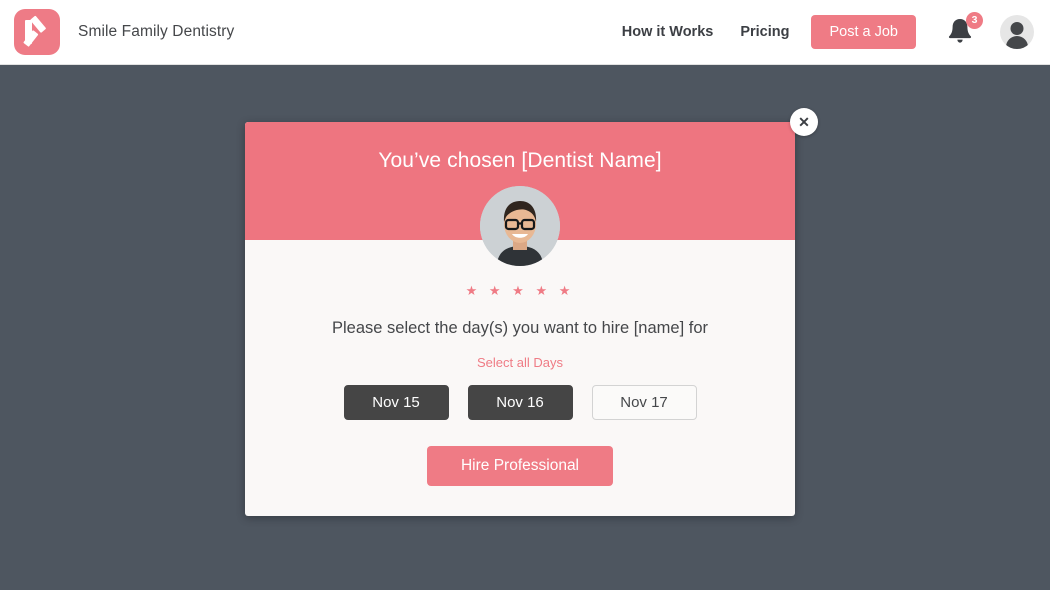 This screenshot has width=1050, height=590. What do you see at coordinates (520, 466) in the screenshot?
I see `hire-professional-button: Hire Professional` at bounding box center [520, 466].